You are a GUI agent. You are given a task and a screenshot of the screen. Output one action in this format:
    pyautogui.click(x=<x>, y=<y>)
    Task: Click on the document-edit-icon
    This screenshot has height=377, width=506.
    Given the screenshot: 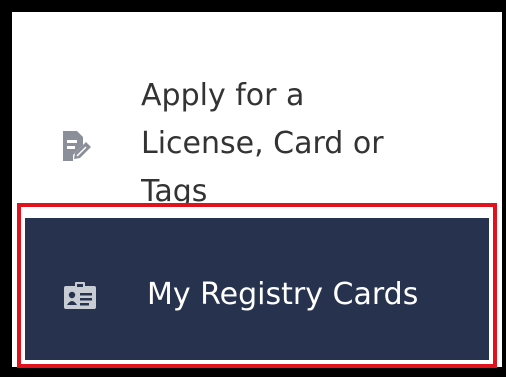 What is the action you would take?
    pyautogui.click(x=77, y=146)
    